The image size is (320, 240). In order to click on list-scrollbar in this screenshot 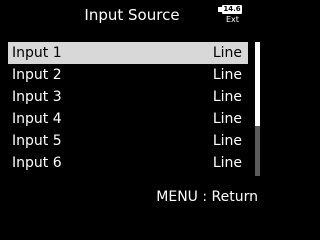, I will do `click(257, 109)`.